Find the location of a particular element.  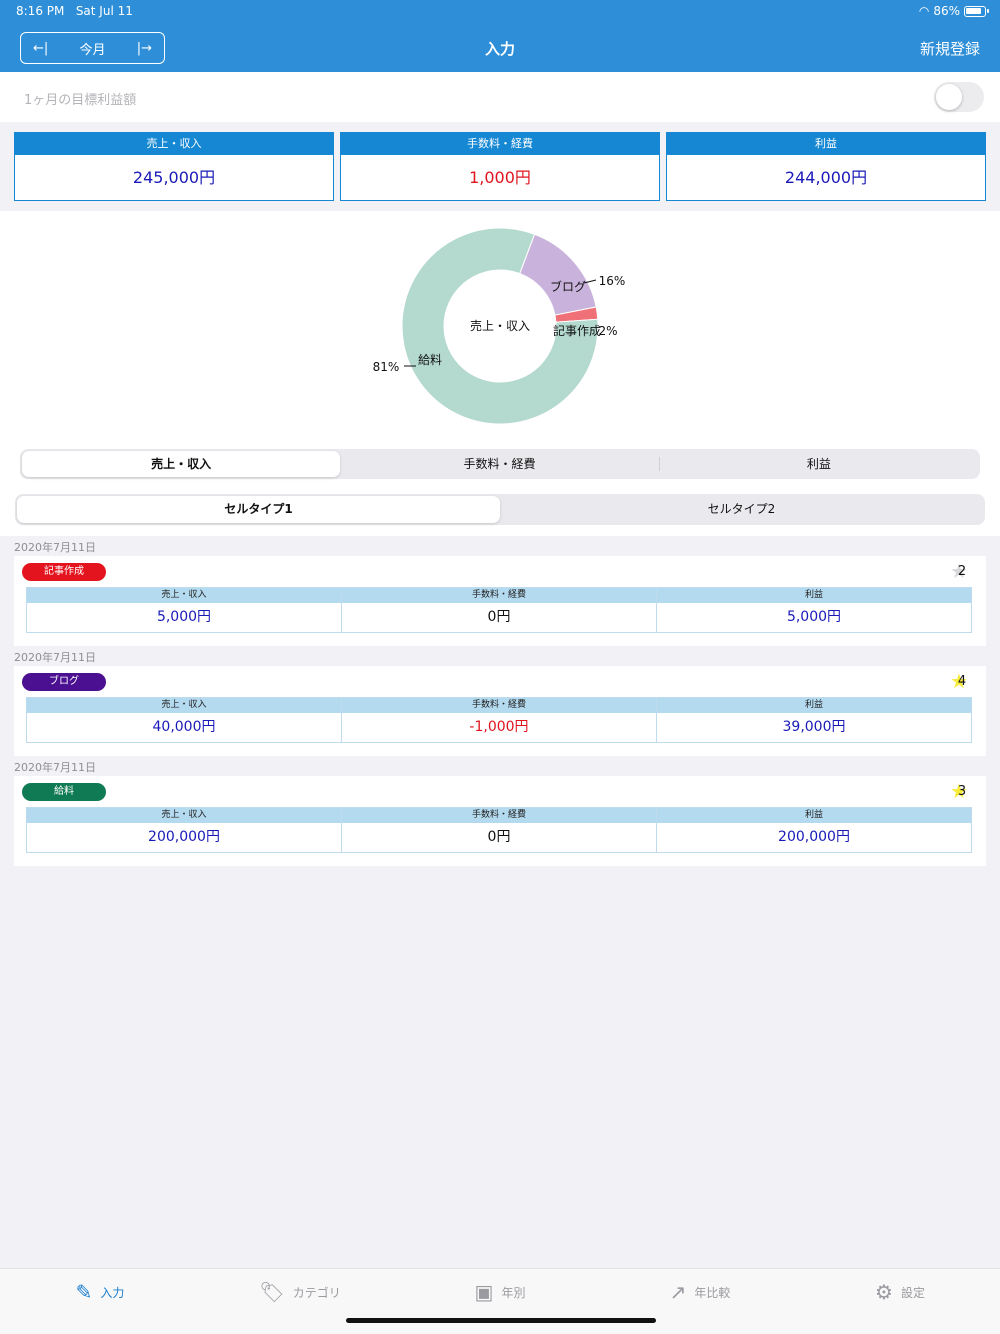

tab-bar: ✎ 入力 🏷 カテゴリ ▣ 年別 ↗ 年比較 ⚙ 設定 is located at coordinates (500, 1301).